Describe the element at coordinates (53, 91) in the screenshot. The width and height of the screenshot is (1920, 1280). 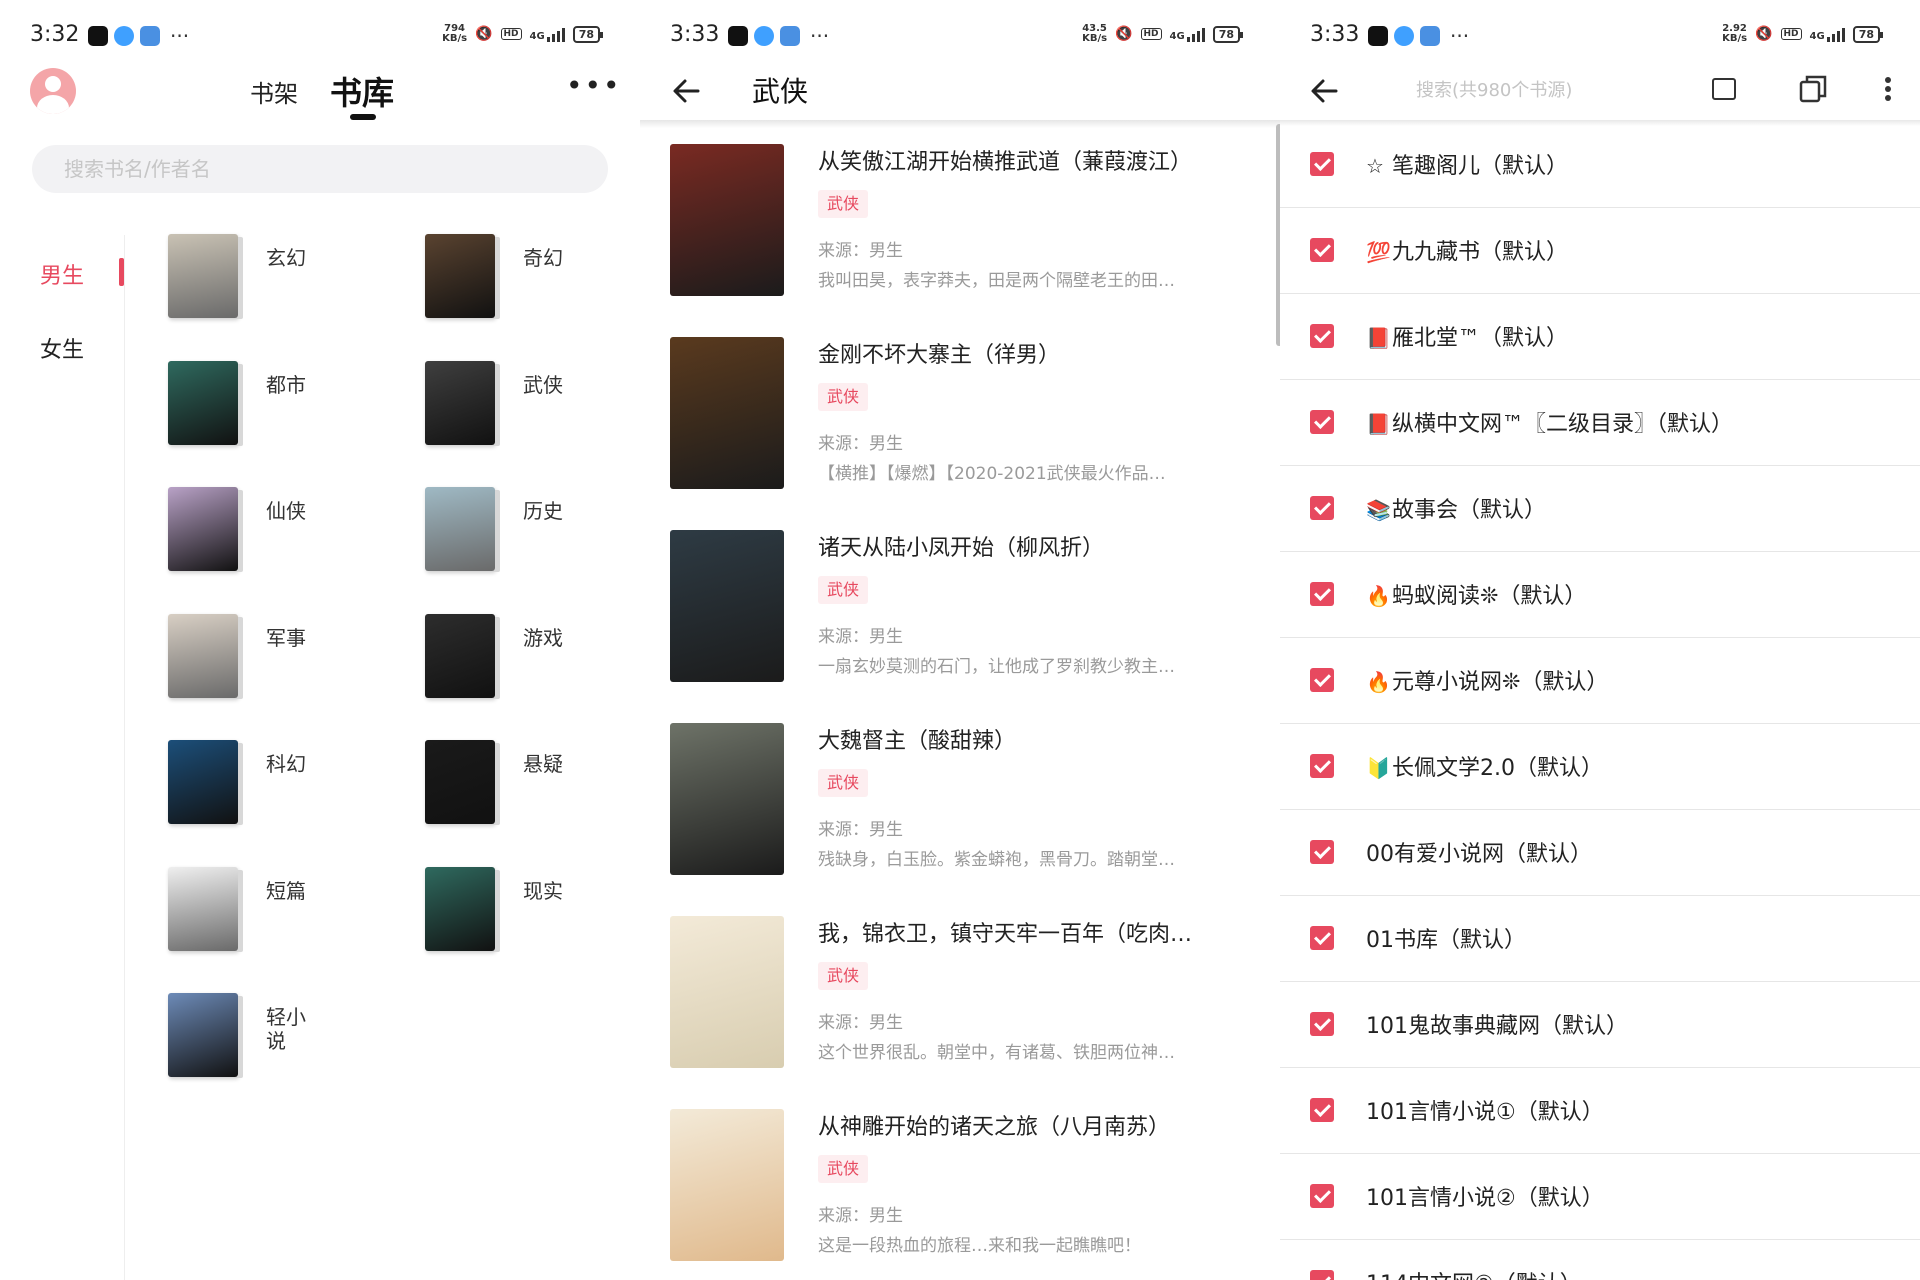
I see `avatar` at that location.